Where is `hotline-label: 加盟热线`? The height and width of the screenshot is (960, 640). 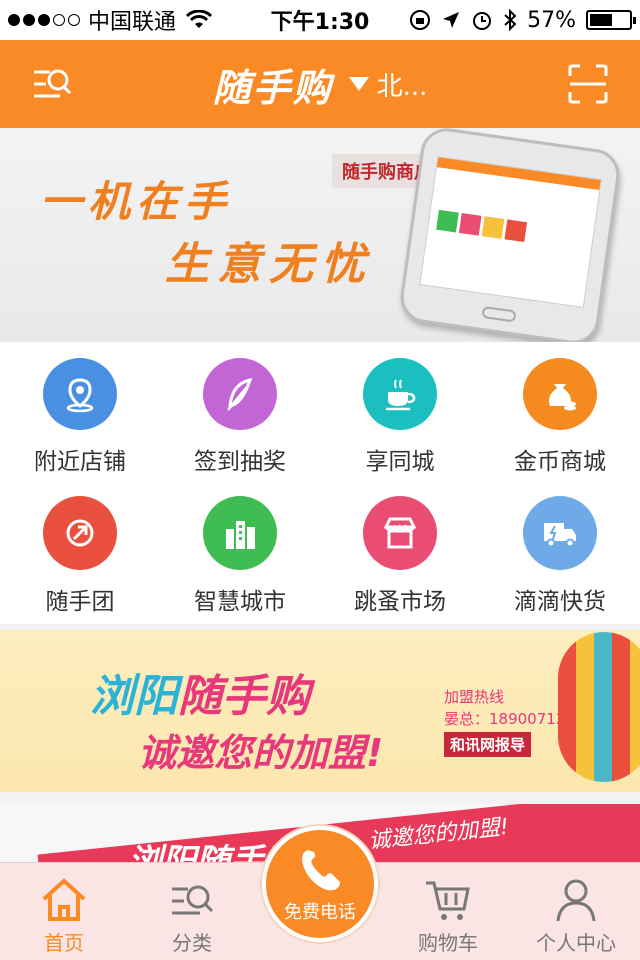
hotline-label: 加盟热线 is located at coordinates (474, 697).